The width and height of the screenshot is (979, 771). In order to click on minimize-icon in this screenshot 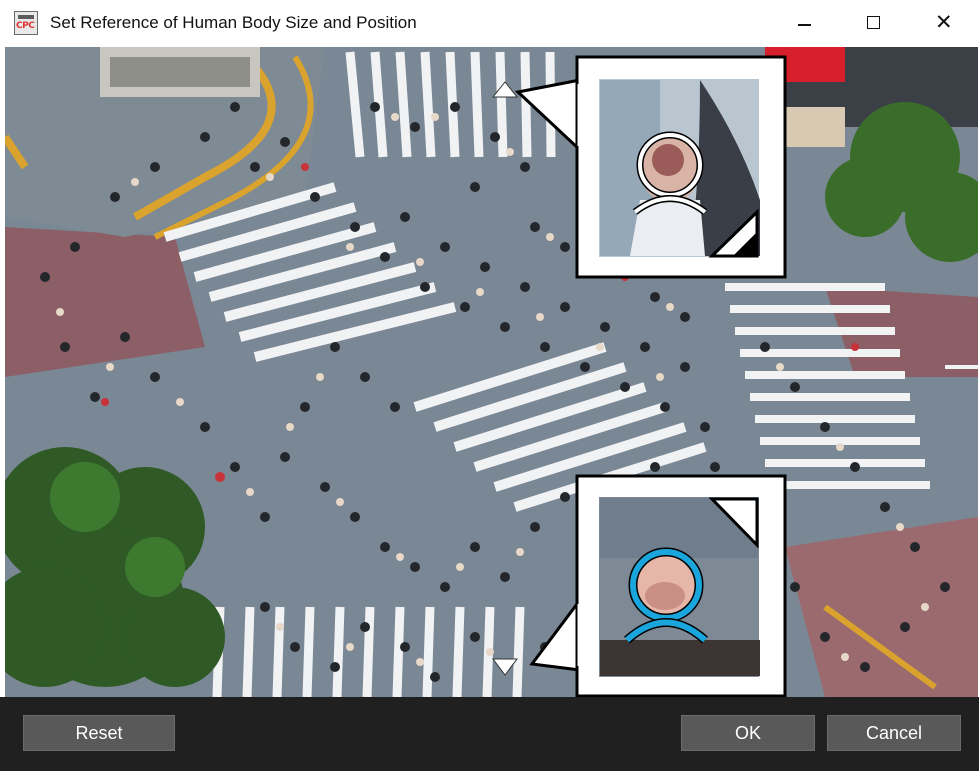, I will do `click(804, 25)`.